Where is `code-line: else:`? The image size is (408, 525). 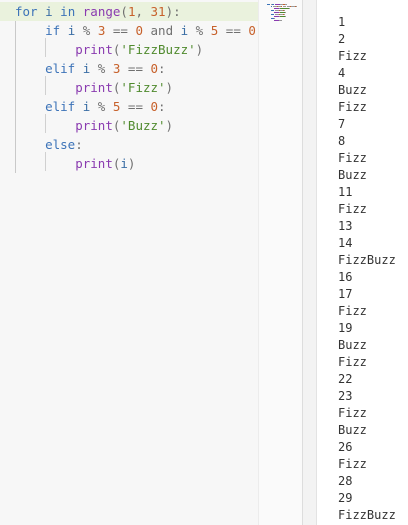
code-line: else: is located at coordinates (41, 144).